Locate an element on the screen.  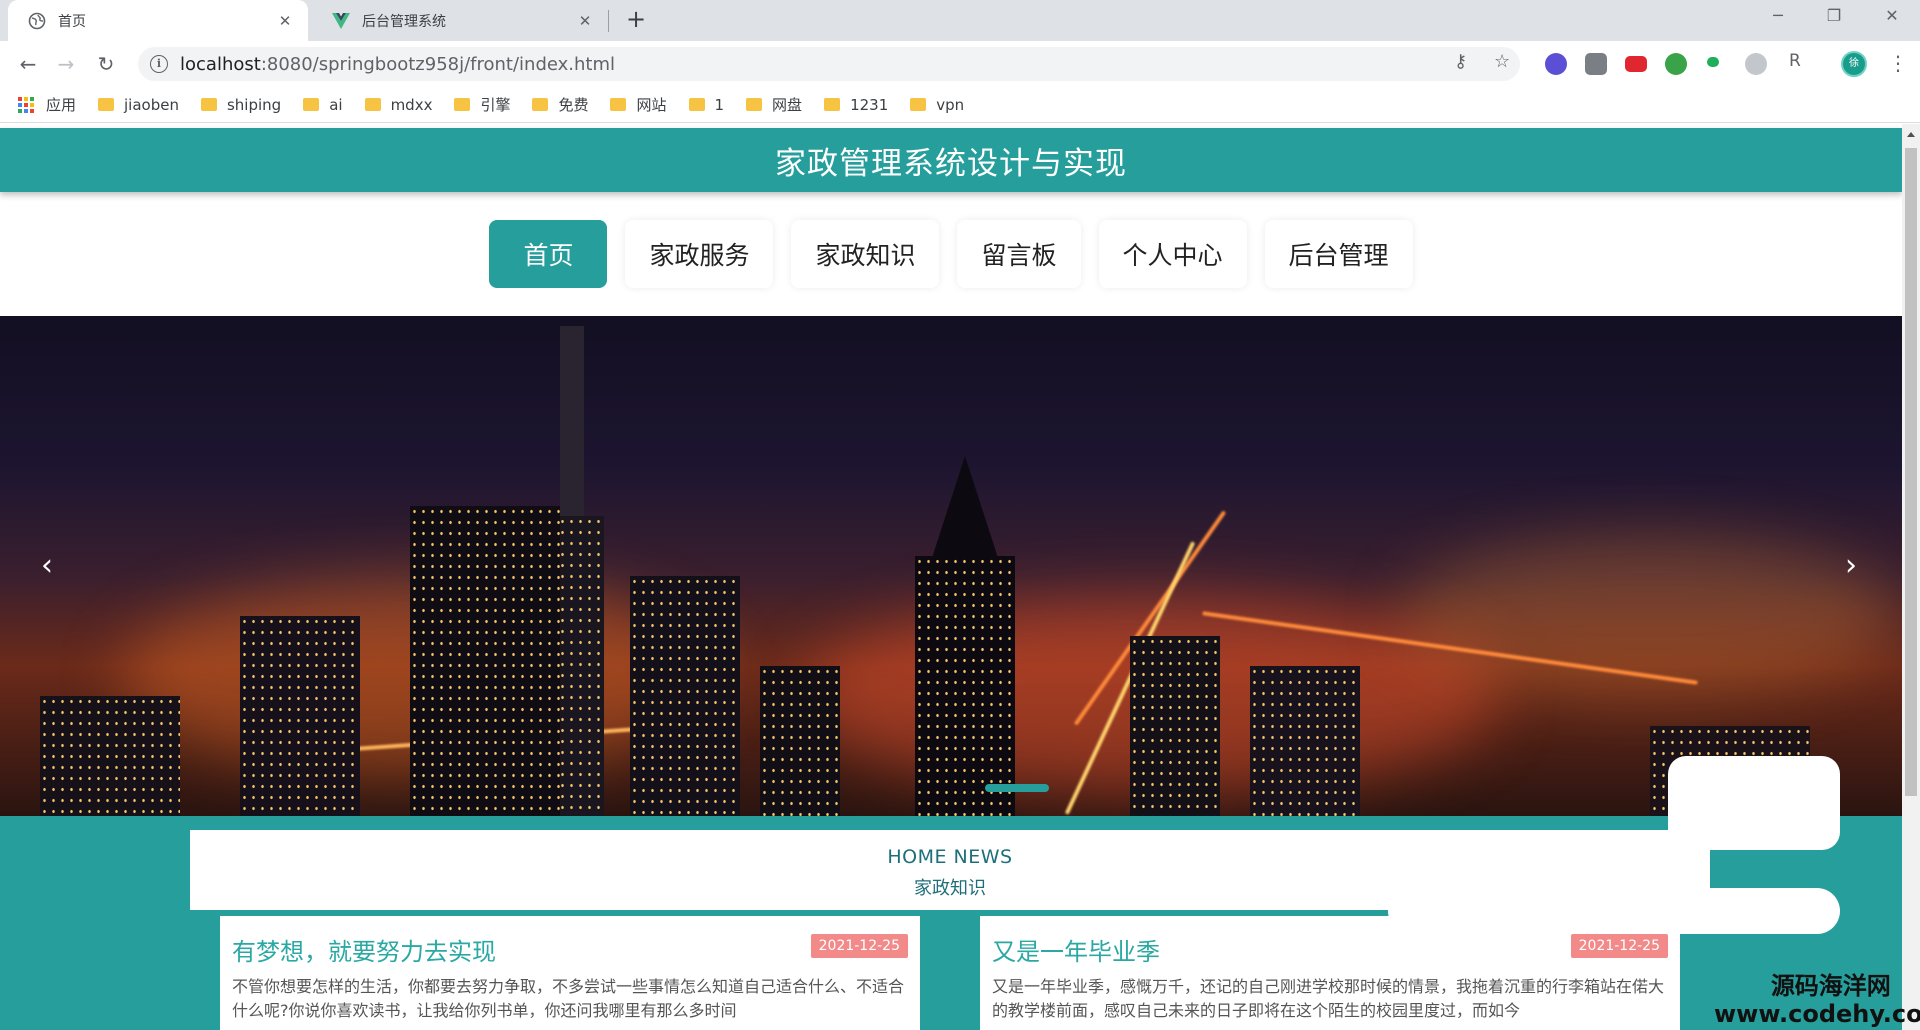
site-title: 家政管理系统设计与实现 is located at coordinates (951, 163).